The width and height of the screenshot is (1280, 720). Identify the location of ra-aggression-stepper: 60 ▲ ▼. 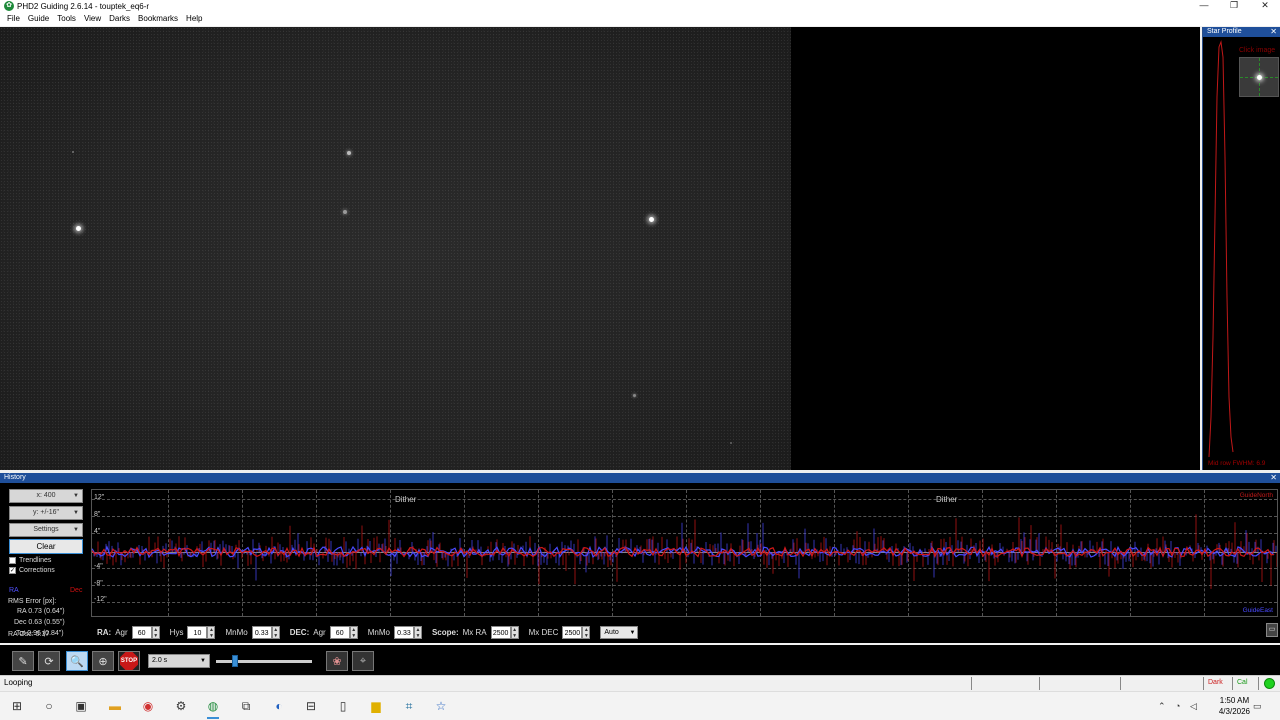
(145, 632).